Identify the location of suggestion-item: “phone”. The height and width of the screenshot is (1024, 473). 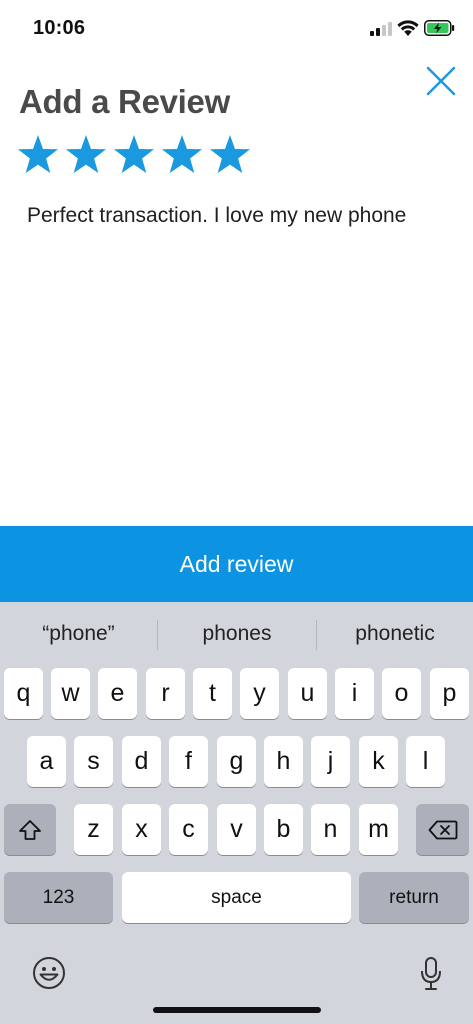
(78, 634).